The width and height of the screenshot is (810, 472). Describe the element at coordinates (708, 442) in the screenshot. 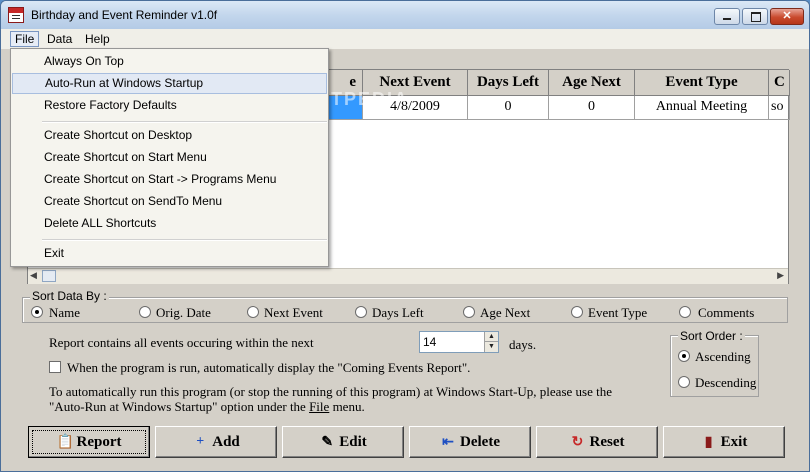

I see `exit-door-icon: ▮` at that location.